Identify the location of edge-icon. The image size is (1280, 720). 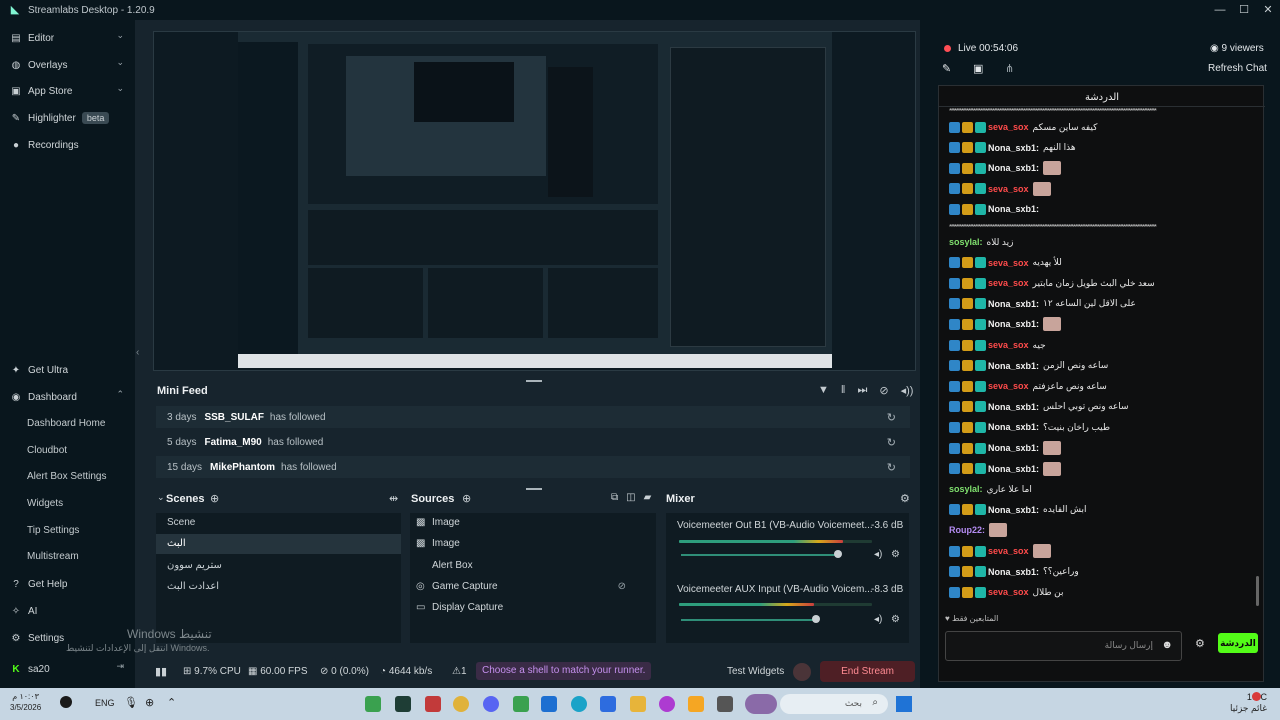
(579, 704).